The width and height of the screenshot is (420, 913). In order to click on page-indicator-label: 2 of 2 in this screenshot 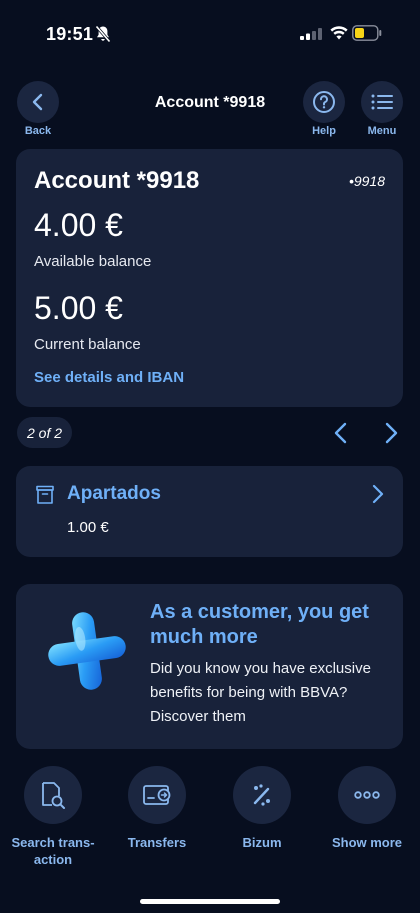, I will do `click(44, 432)`.